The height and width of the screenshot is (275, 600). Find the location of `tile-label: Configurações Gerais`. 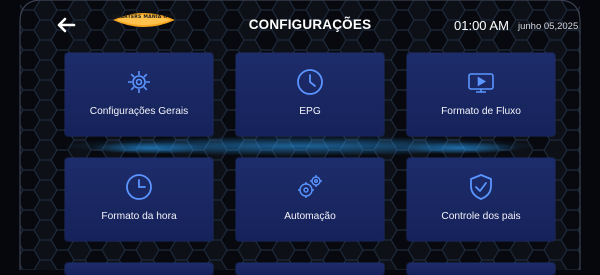

tile-label: Configurações Gerais is located at coordinates (139, 111).